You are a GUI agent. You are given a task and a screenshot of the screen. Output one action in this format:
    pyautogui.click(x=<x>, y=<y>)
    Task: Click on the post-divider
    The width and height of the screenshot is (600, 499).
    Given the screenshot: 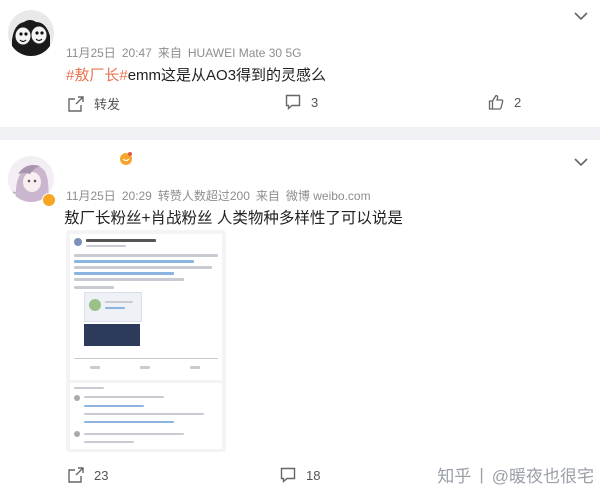 What is the action you would take?
    pyautogui.click(x=300, y=133)
    